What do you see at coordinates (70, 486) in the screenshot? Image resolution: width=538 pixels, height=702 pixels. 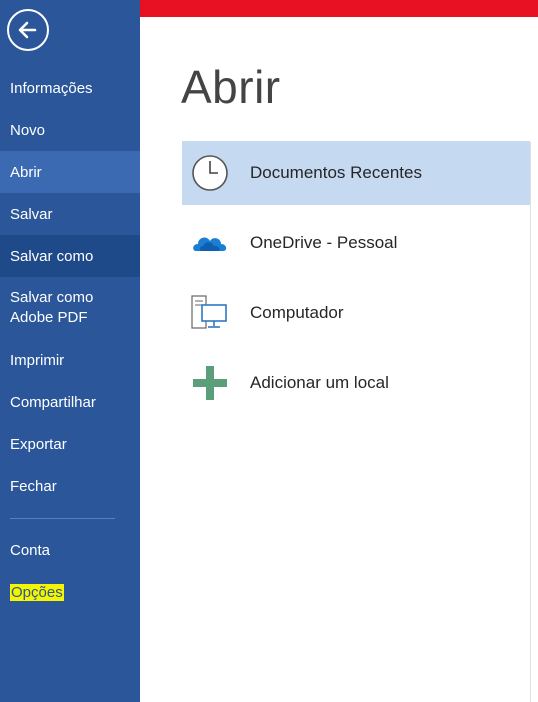 I see `nav-fechar: Fechar` at bounding box center [70, 486].